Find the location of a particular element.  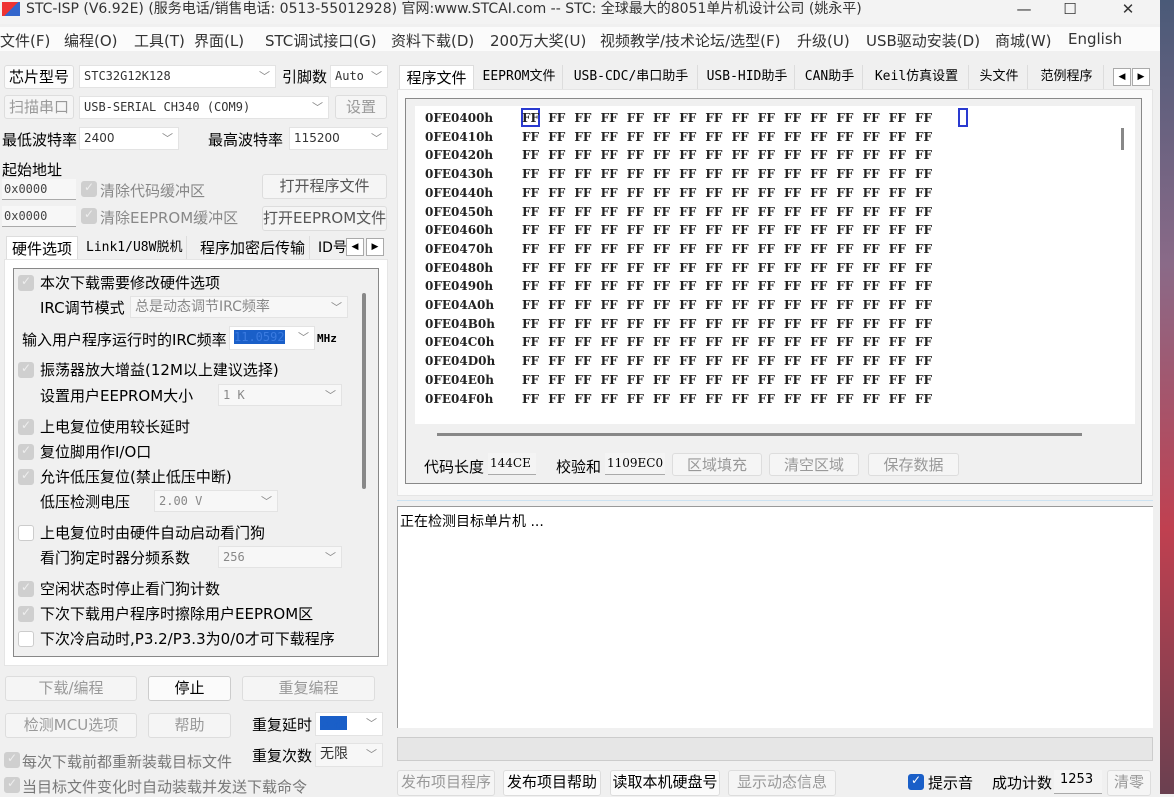

open-eeprom-file-button: 打开EEPROM文件 is located at coordinates (324, 218).